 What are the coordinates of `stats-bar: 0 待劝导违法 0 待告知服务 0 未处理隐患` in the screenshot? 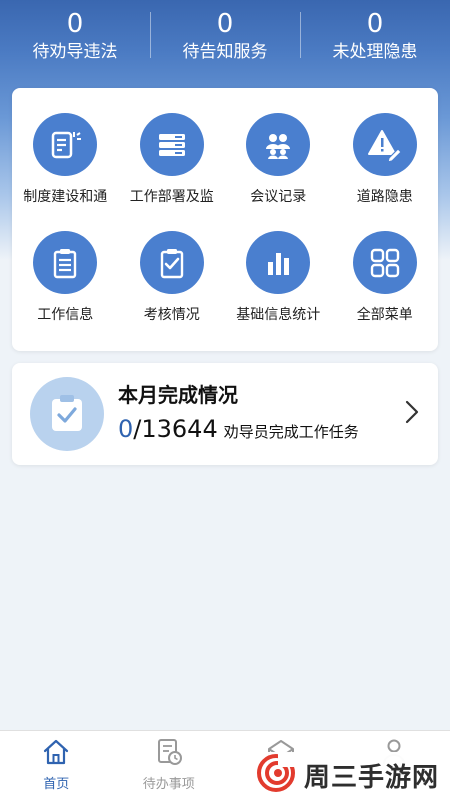 It's located at (225, 39).